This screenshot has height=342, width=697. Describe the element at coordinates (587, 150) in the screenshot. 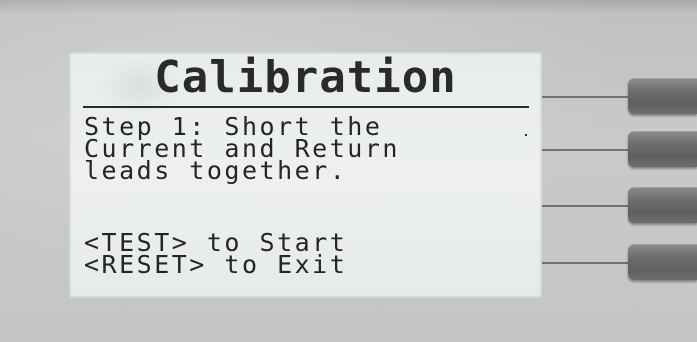

I see `softkey-2-leader` at that location.